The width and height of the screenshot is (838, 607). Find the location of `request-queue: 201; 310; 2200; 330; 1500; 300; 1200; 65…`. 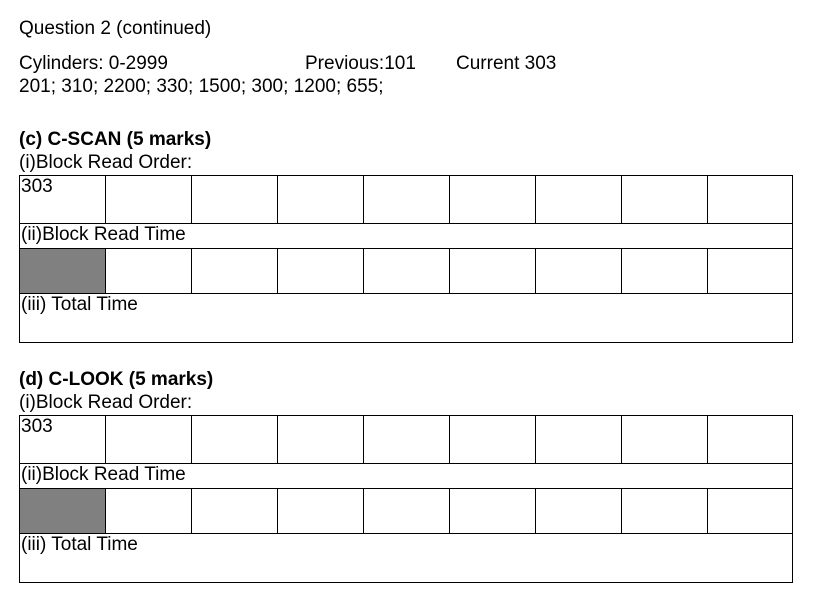

request-queue: 201; 310; 2200; 330; 1500; 300; 1200; 65… is located at coordinates (201, 86).